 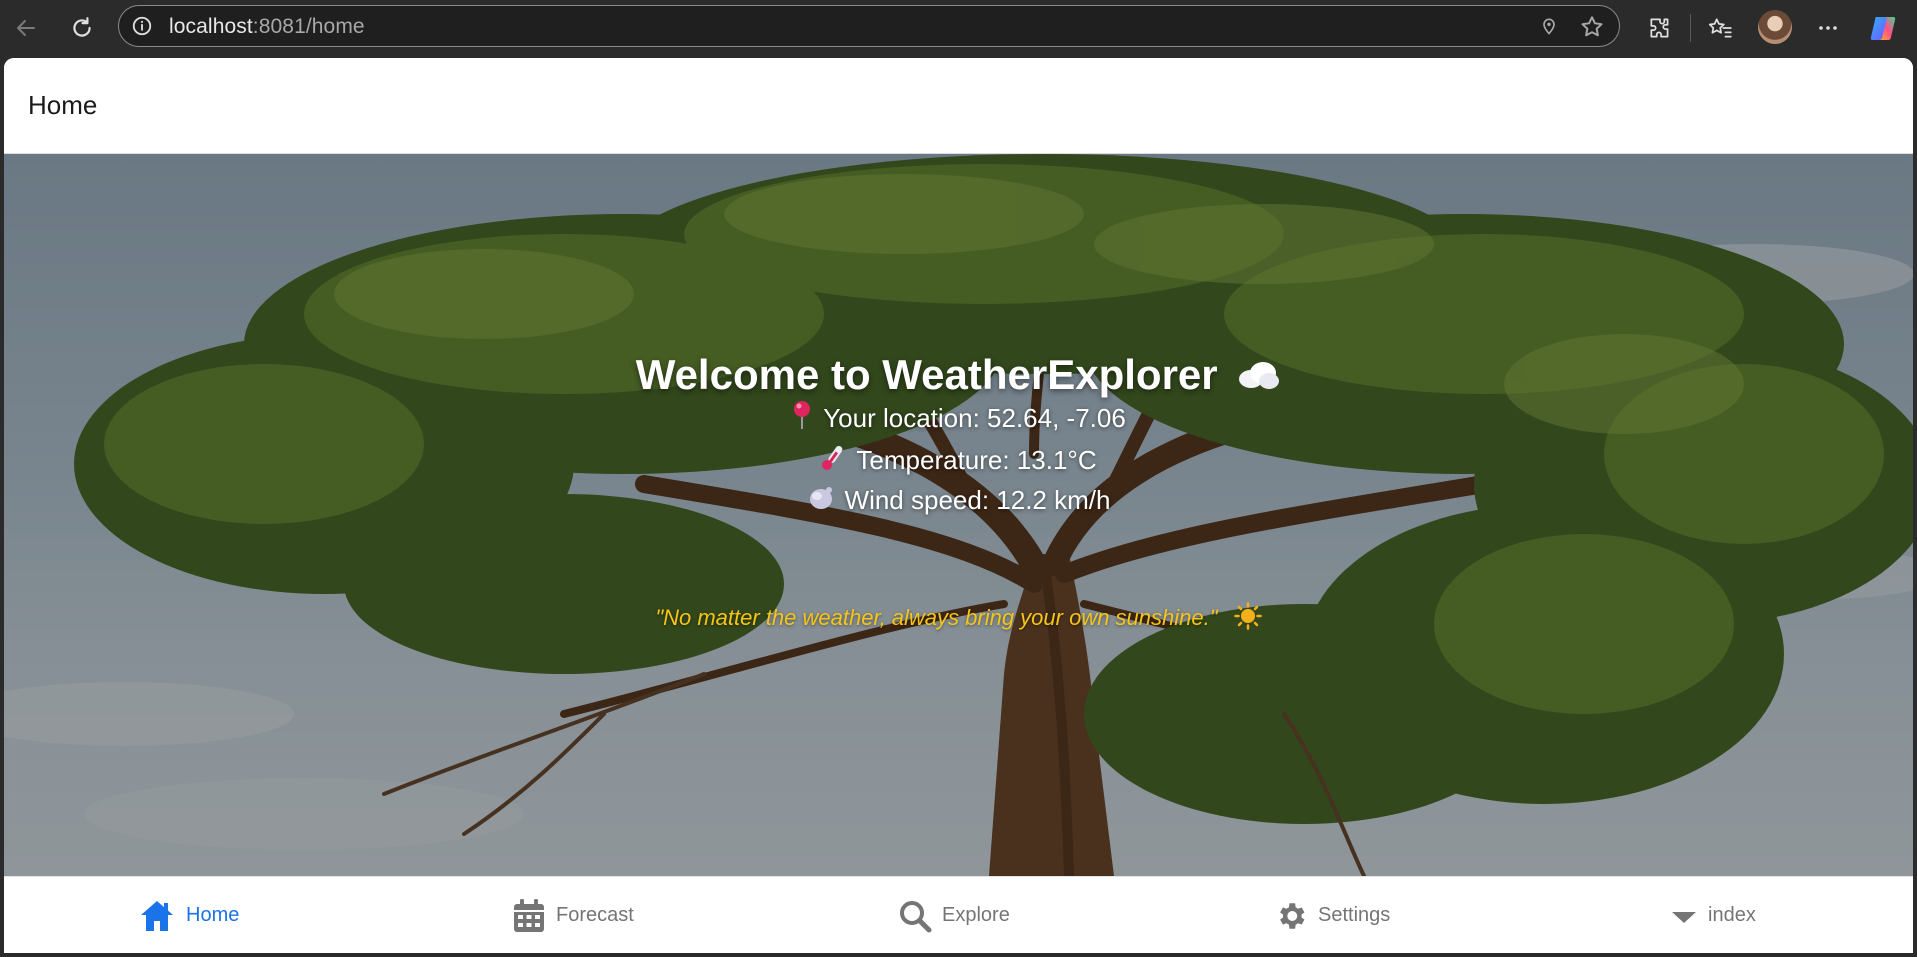 I want to click on copilot-icon, so click(x=1883, y=28).